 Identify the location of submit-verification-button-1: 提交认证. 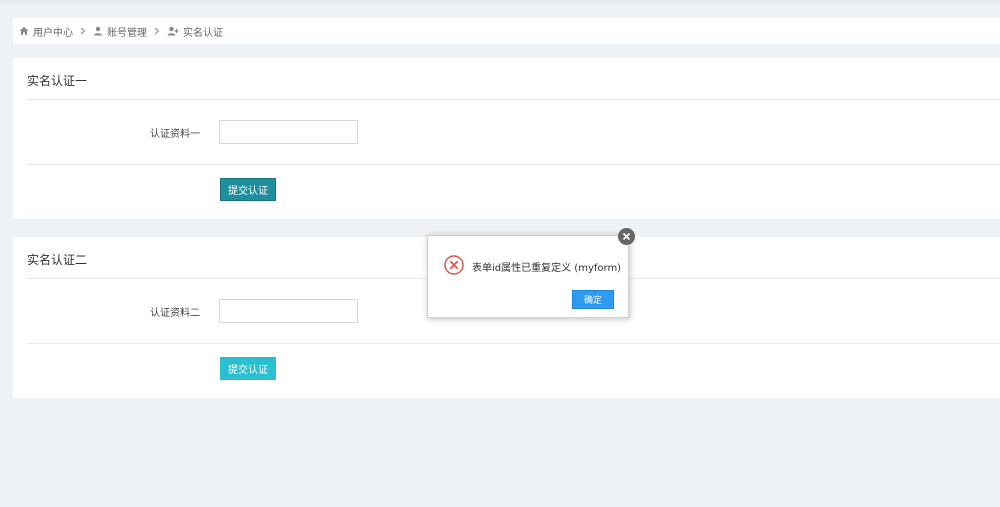
(248, 189).